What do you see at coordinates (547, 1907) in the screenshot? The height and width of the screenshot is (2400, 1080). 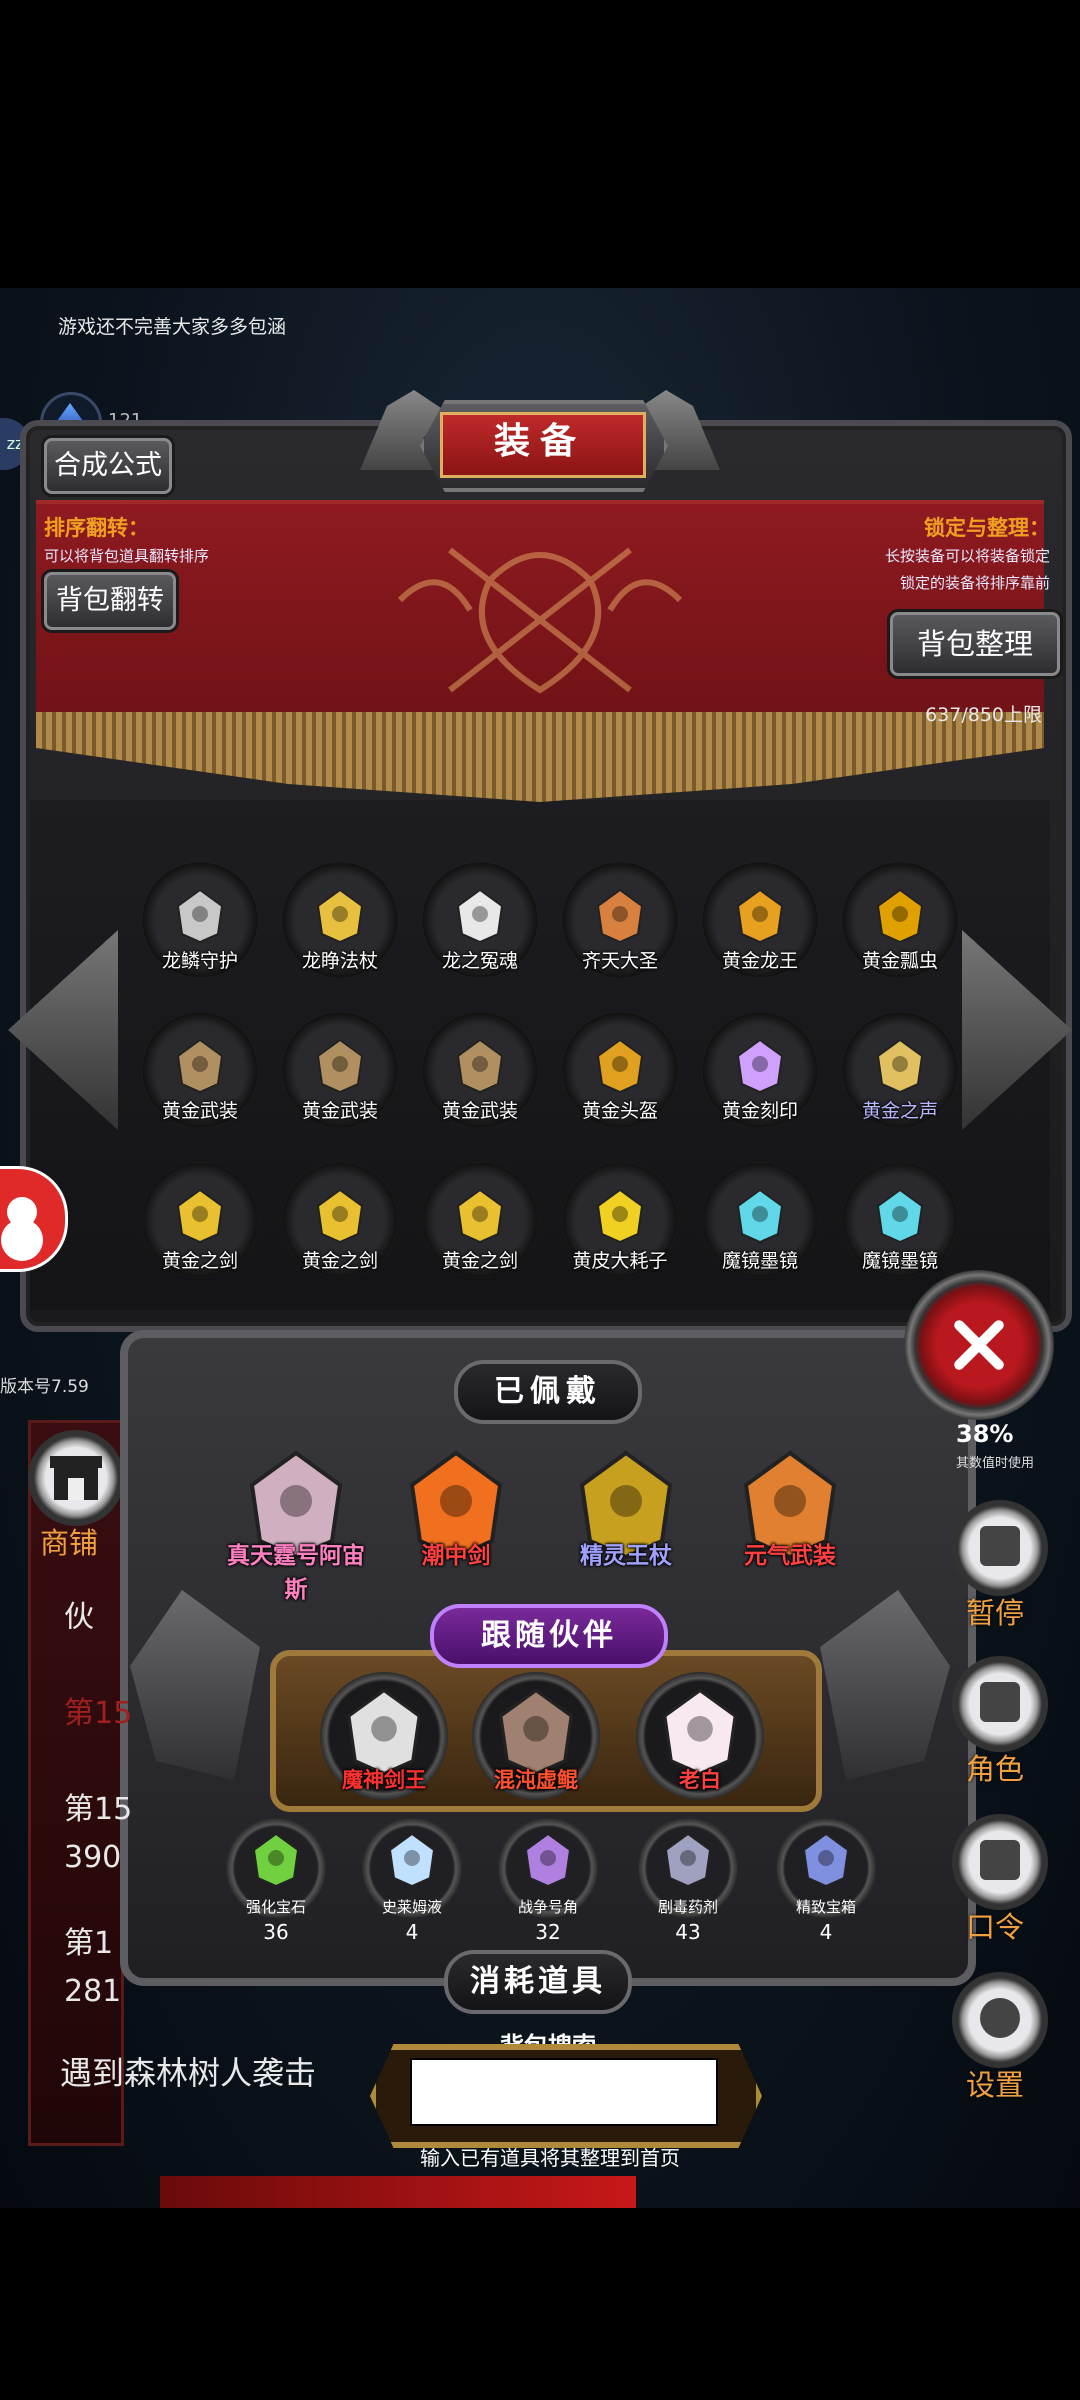 I see `consumable-label: 战争号角` at bounding box center [547, 1907].